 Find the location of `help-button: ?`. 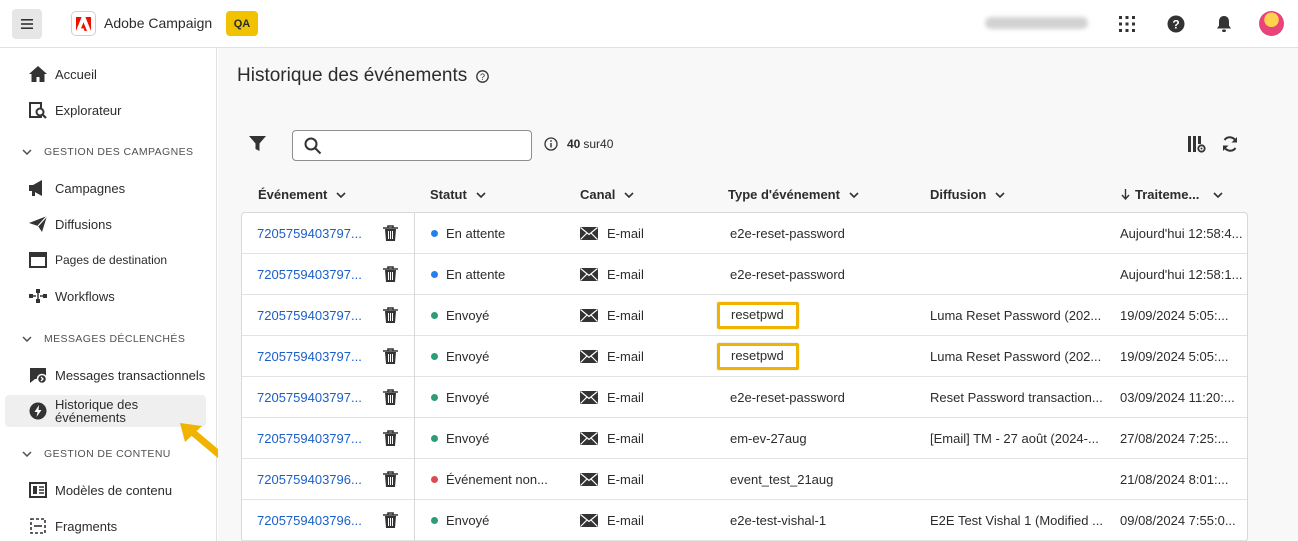

help-button: ? is located at coordinates (1176, 24).